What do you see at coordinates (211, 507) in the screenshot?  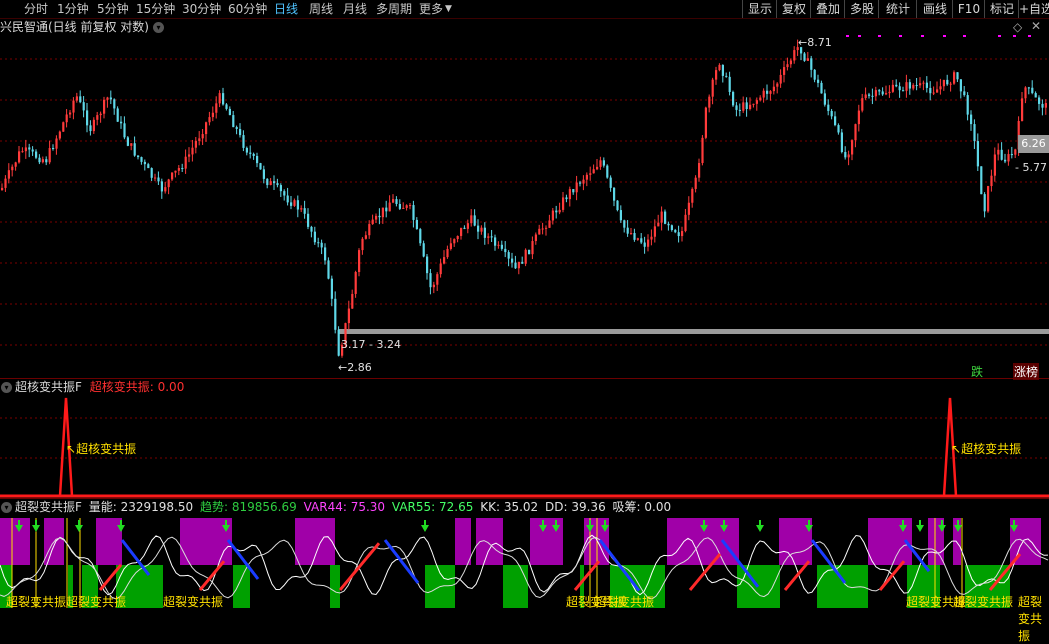 I see `field-label: 趋势` at bounding box center [211, 507].